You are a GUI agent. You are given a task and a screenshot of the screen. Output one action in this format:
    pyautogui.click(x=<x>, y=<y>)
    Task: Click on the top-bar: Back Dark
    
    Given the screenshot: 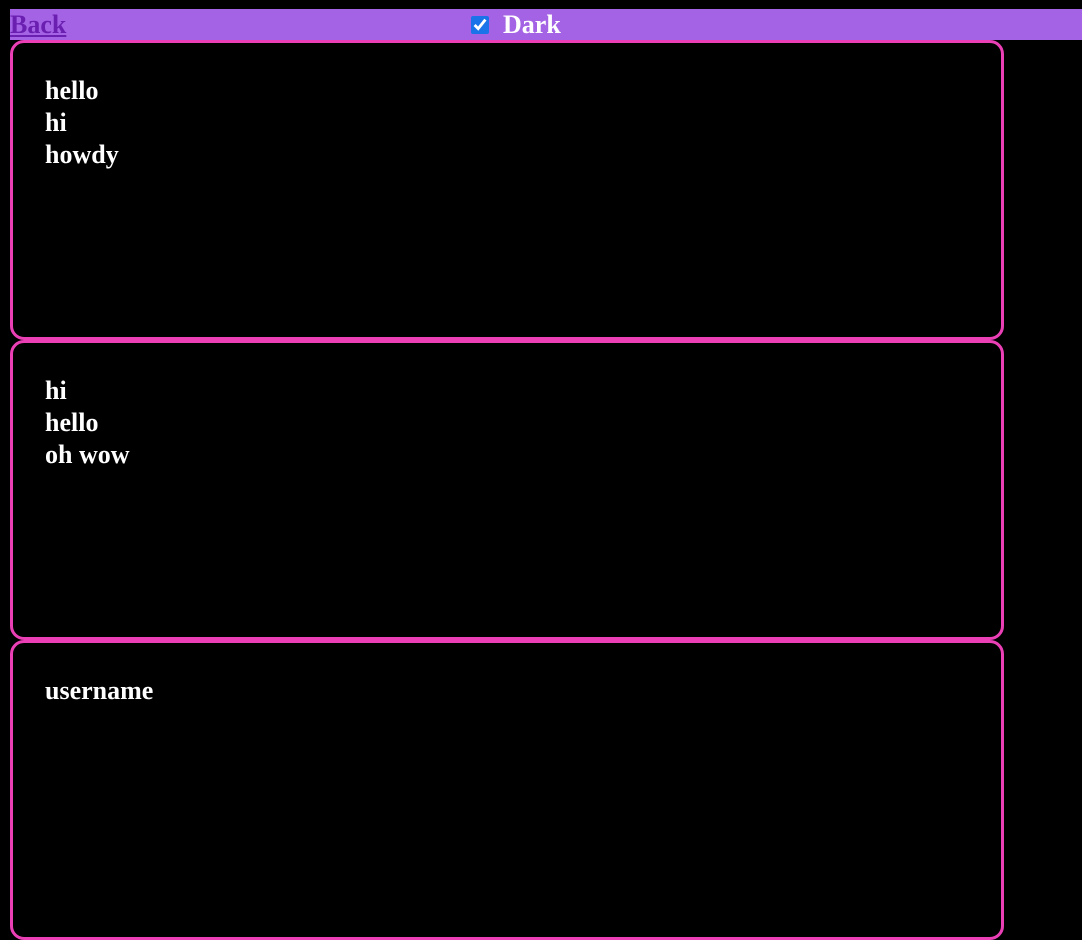 What is the action you would take?
    pyautogui.click(x=546, y=24)
    